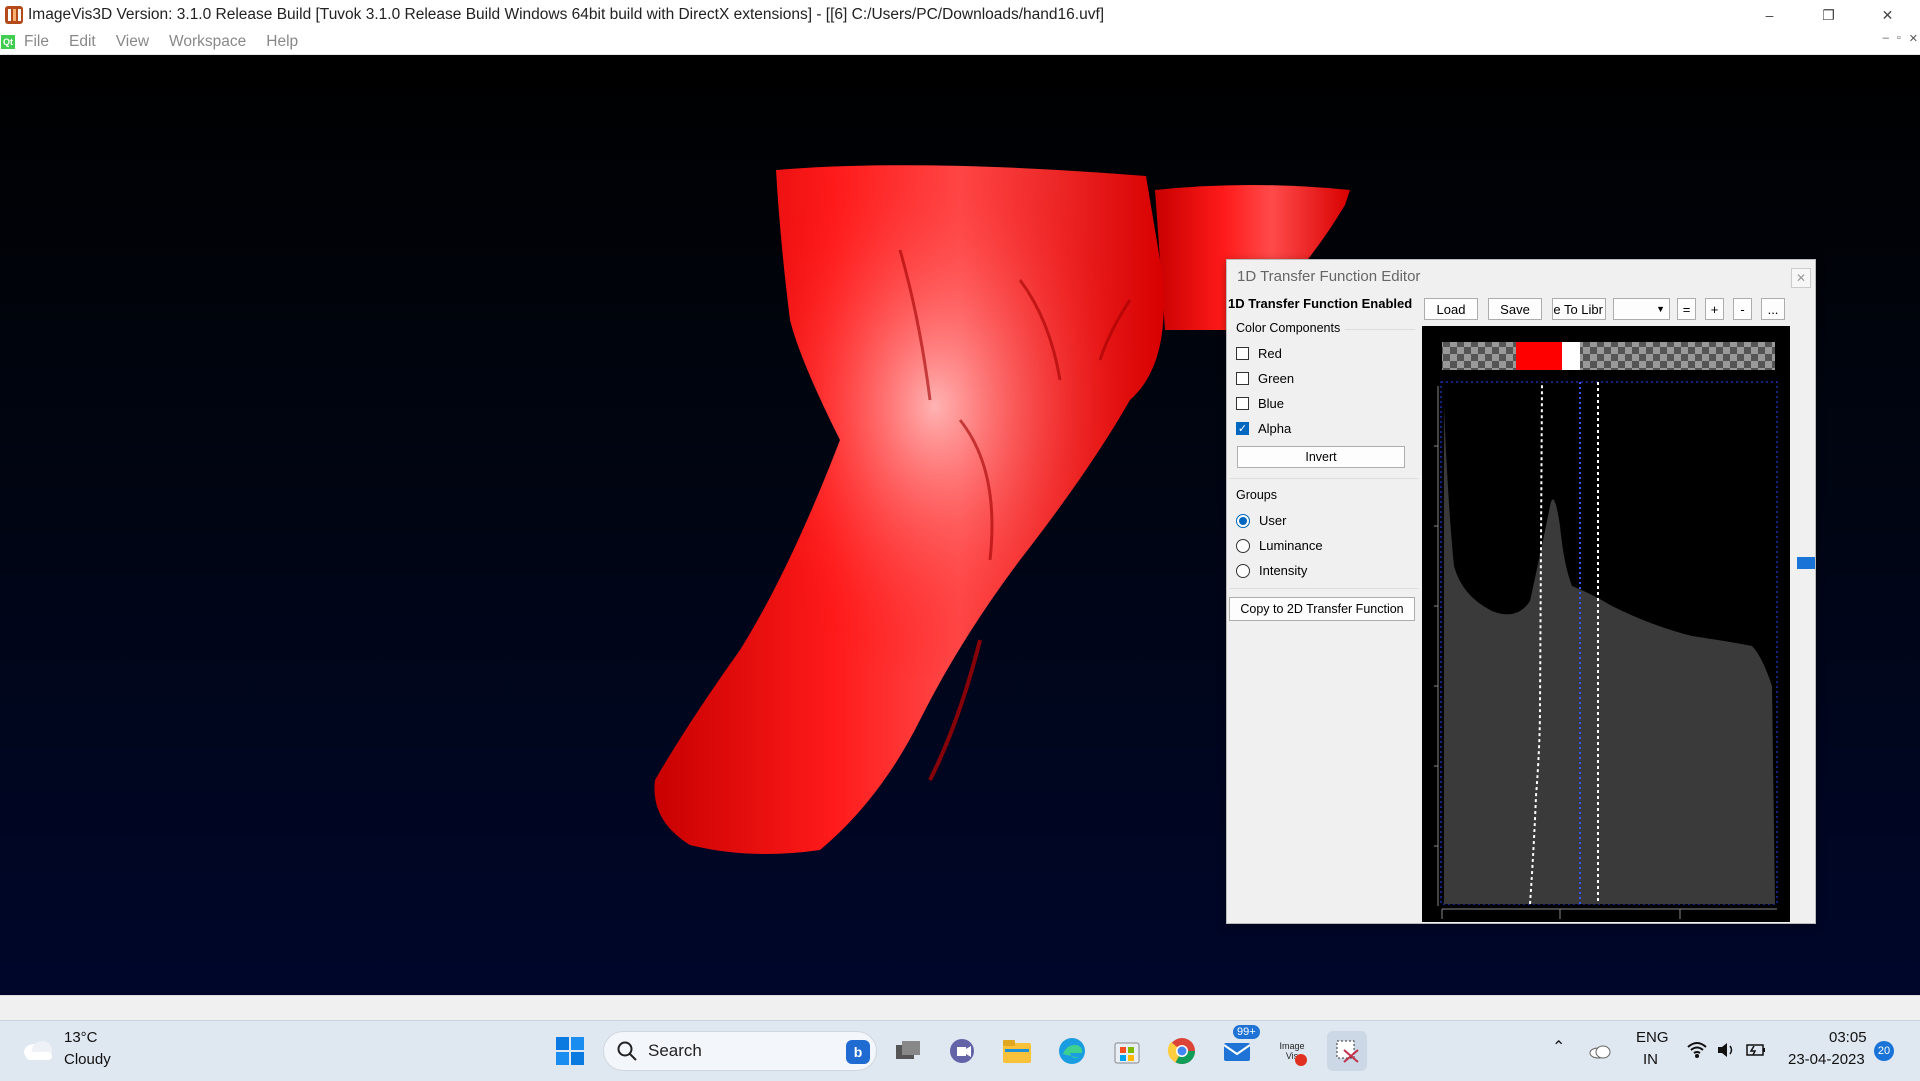 This screenshot has height=1081, width=1920. What do you see at coordinates (1609, 655) in the screenshot?
I see `histogram` at bounding box center [1609, 655].